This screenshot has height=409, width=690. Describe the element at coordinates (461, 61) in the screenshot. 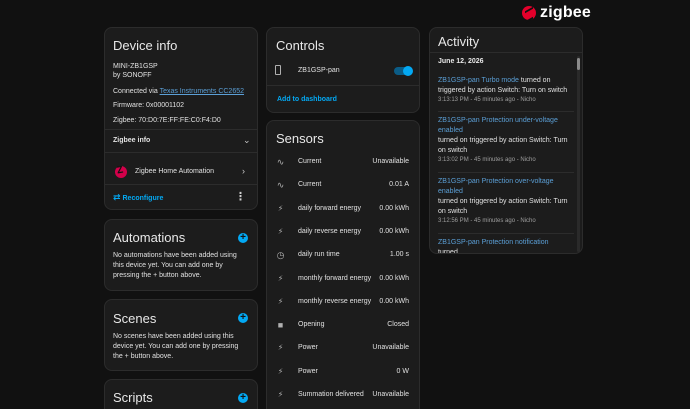

I see `activity-date: June 12, 2026` at that location.